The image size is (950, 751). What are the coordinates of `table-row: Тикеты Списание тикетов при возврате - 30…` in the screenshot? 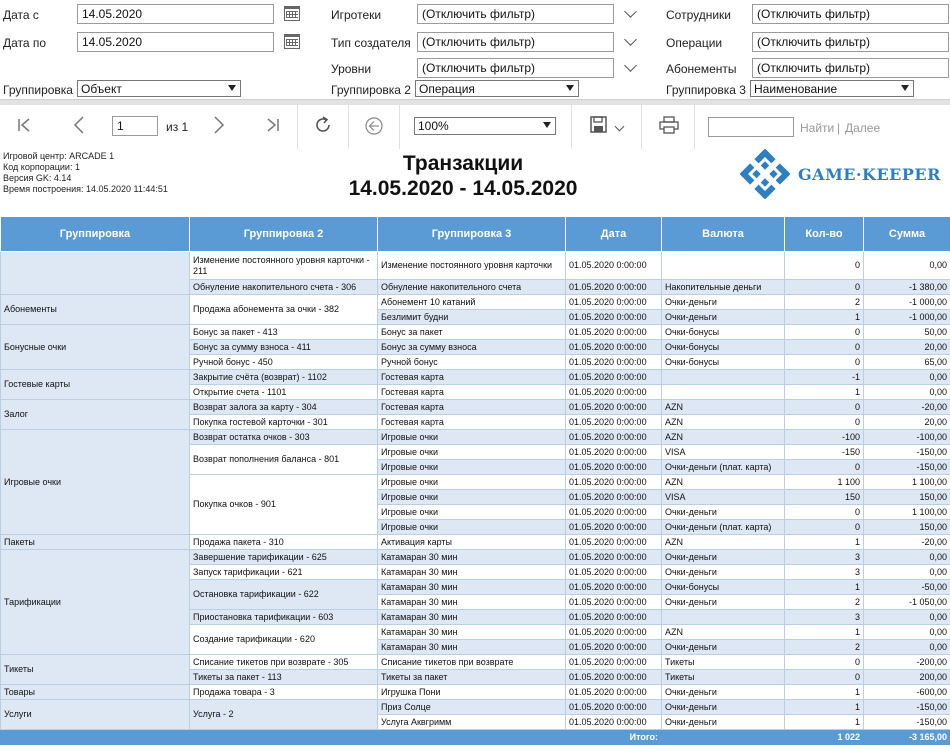 It's located at (475, 669).